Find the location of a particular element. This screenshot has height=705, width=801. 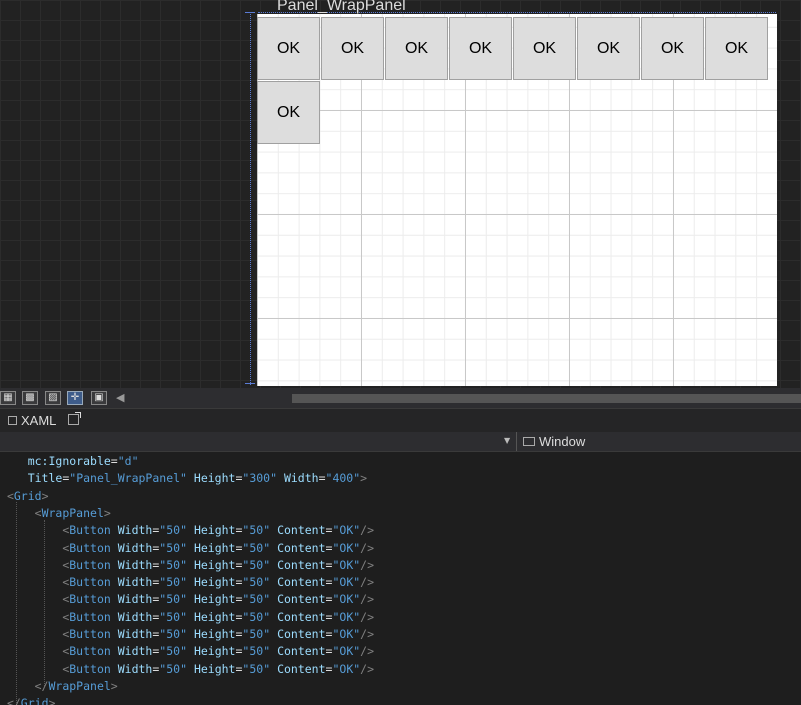

element-selector-dropdown: Window is located at coordinates (658, 441).